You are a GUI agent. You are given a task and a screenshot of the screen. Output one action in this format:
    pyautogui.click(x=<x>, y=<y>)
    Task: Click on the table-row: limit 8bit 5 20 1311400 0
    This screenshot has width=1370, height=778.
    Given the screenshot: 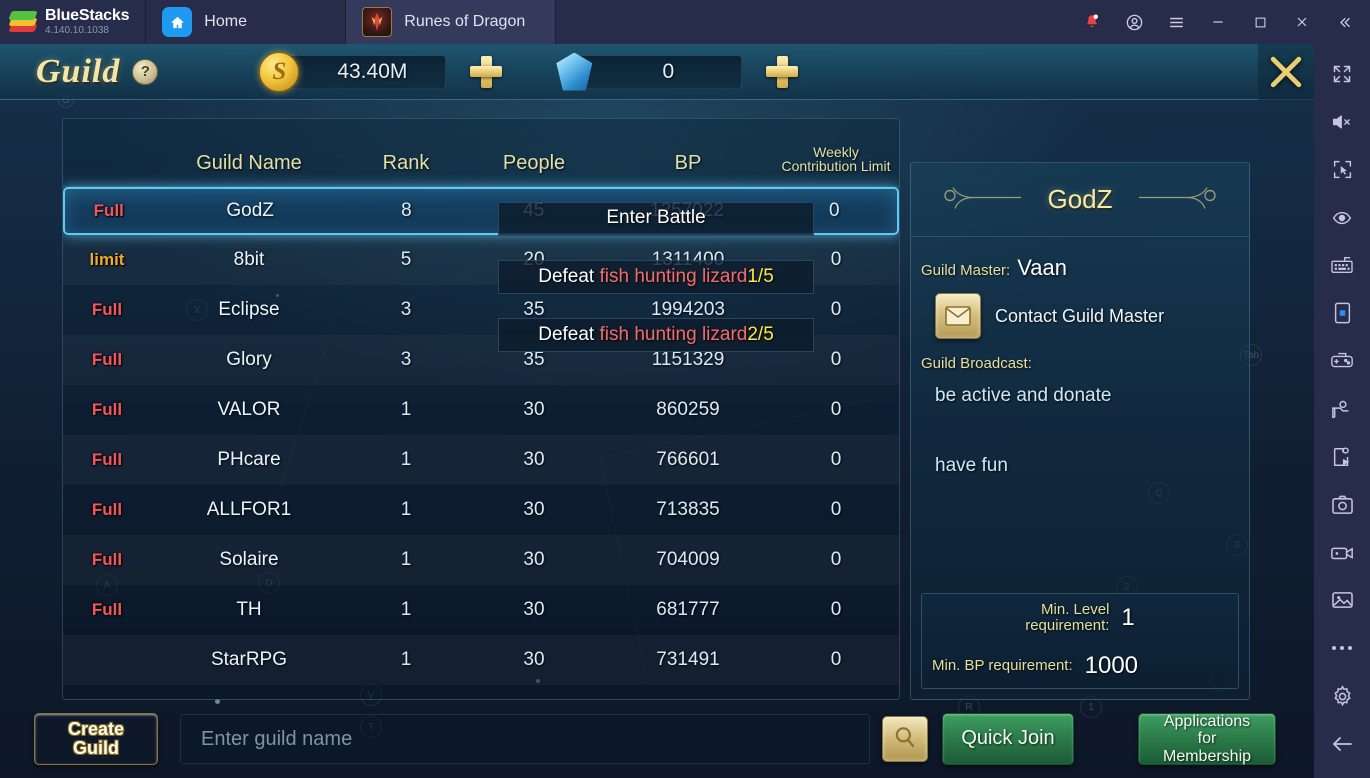 What is the action you would take?
    pyautogui.click(x=481, y=260)
    